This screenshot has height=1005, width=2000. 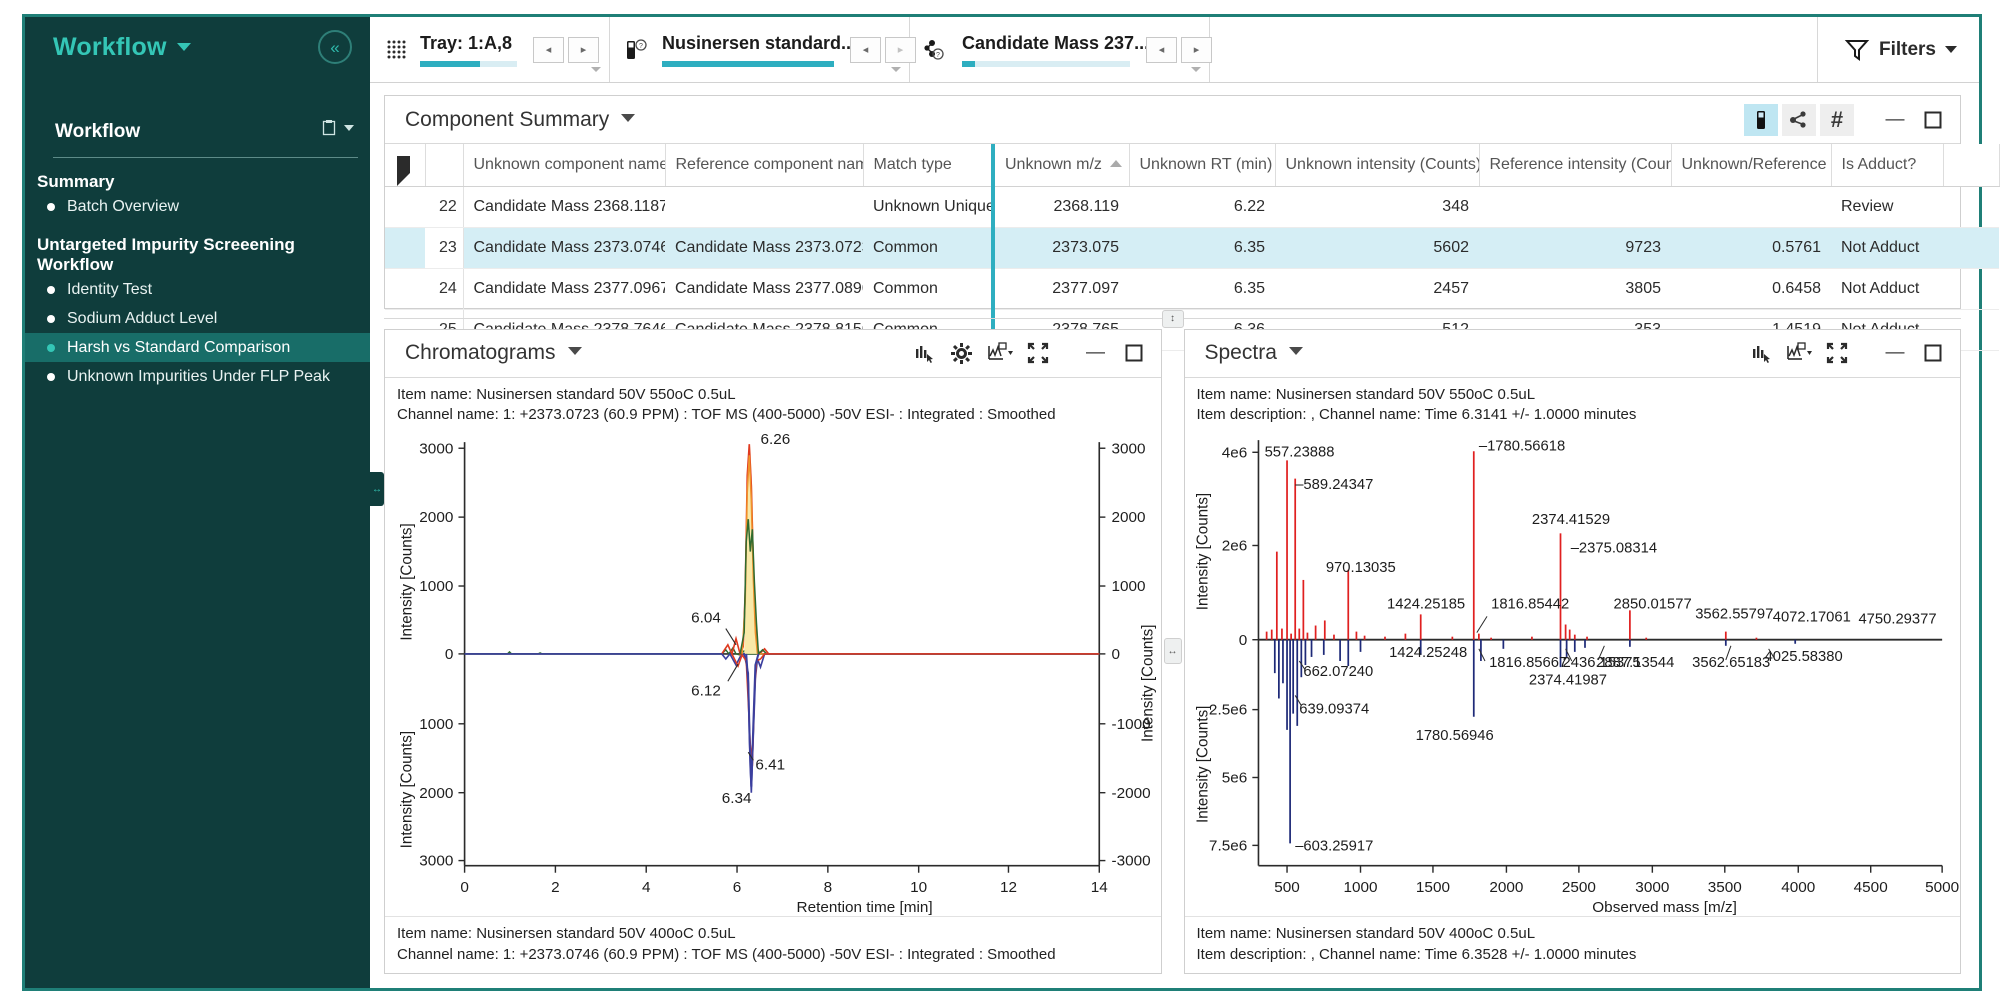 What do you see at coordinates (763, 49) in the screenshot?
I see `breadcrumb-sample: ? Nusinersen standard... ◂ ▸` at bounding box center [763, 49].